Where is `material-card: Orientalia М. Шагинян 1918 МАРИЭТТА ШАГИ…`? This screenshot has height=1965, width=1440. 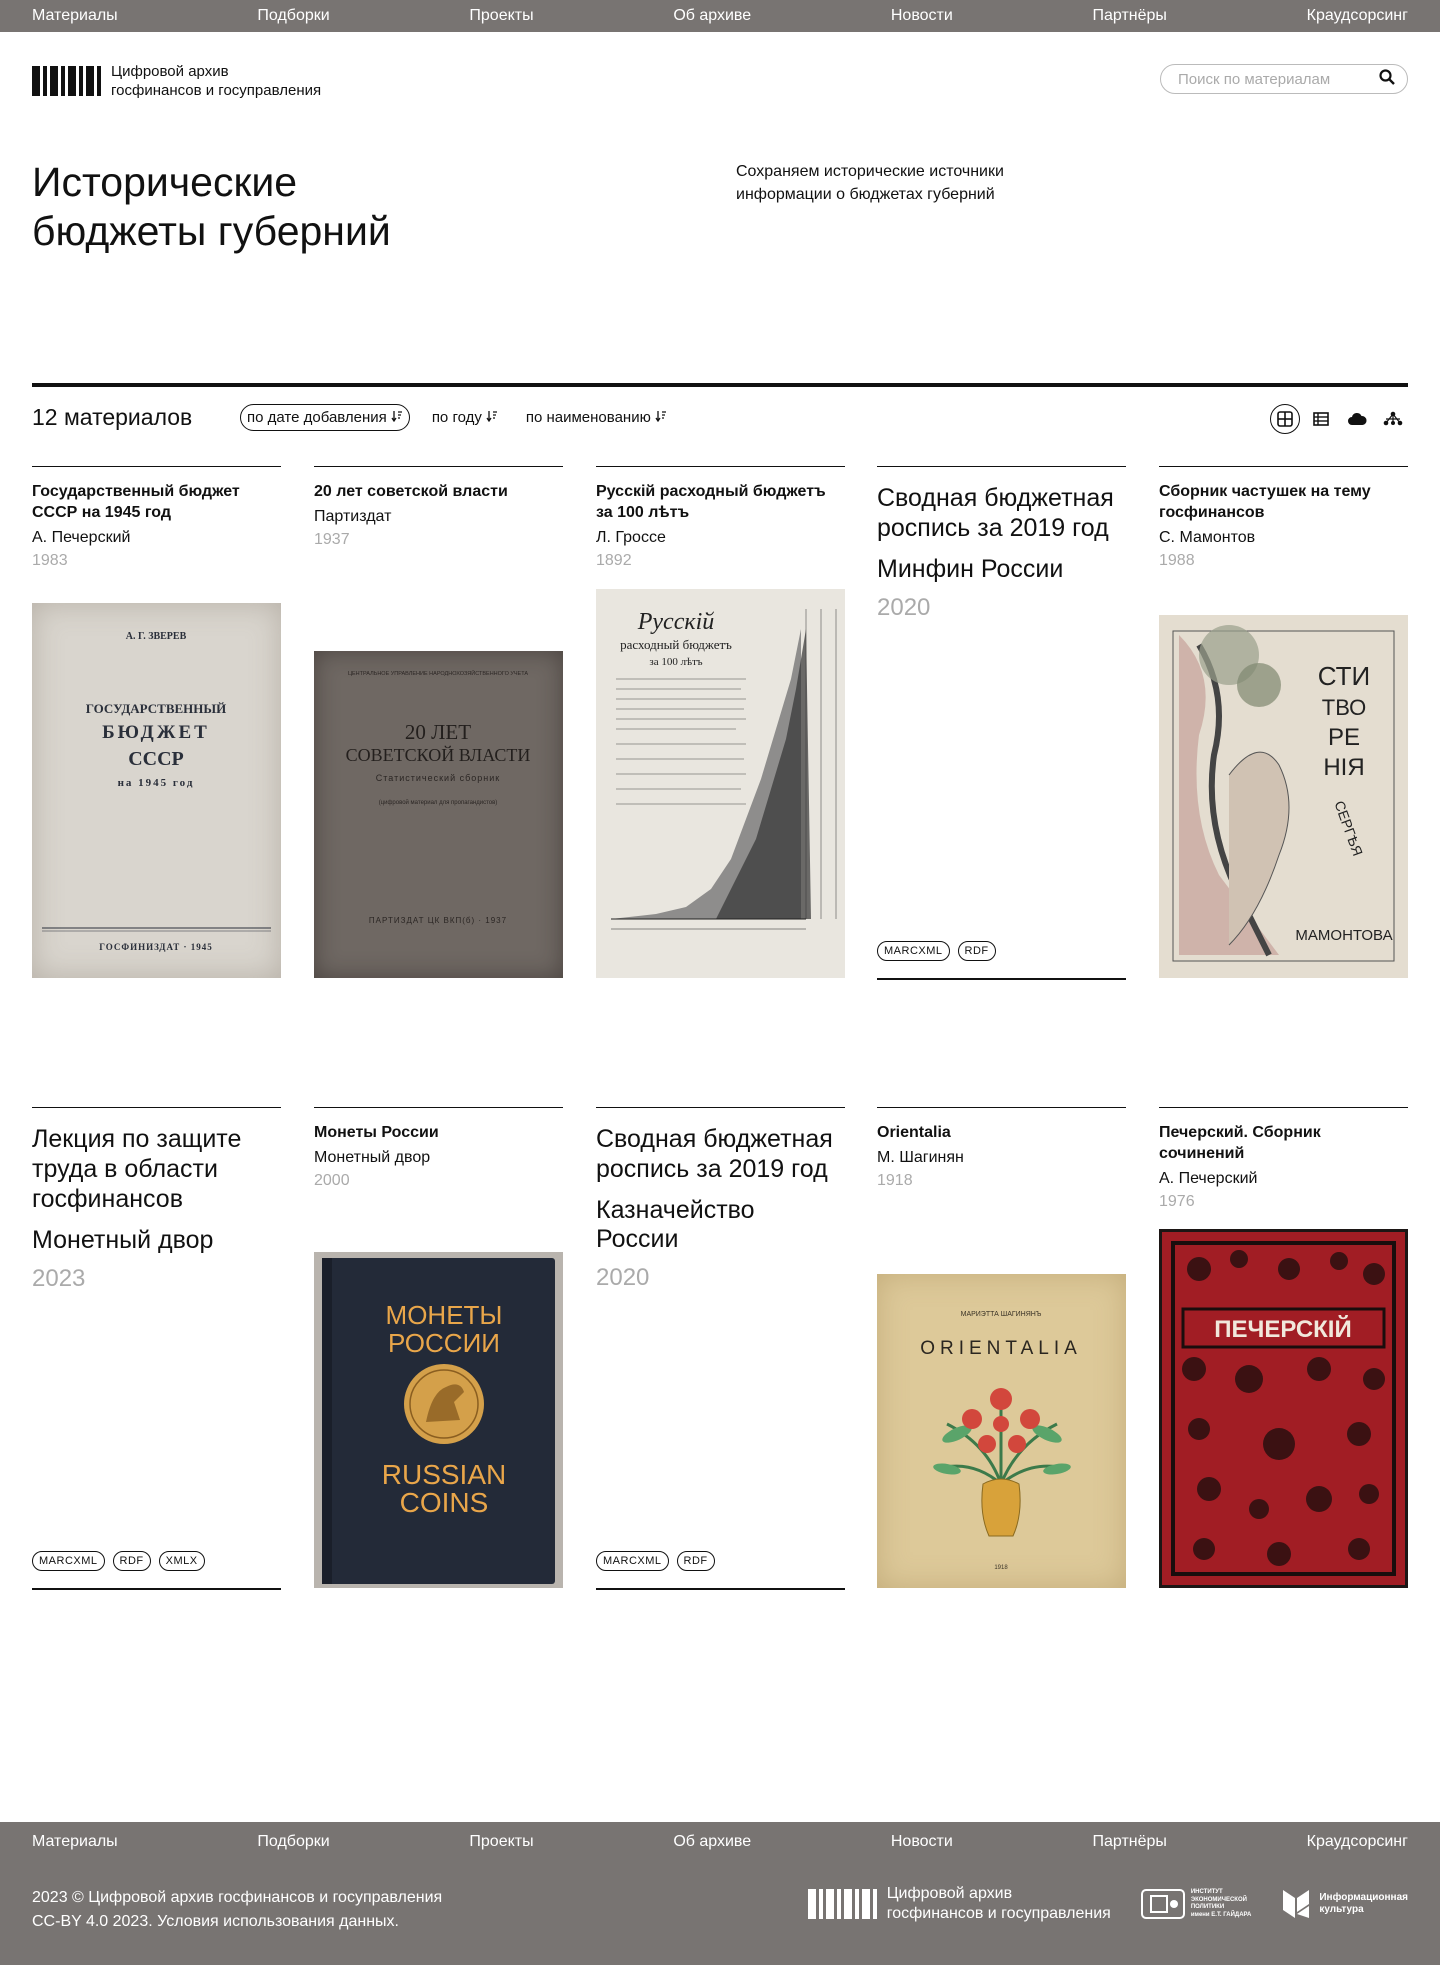
material-card: Orientalia М. Шагинян 1918 МАРИЭТТА ШАГИ… is located at coordinates (1001, 1349).